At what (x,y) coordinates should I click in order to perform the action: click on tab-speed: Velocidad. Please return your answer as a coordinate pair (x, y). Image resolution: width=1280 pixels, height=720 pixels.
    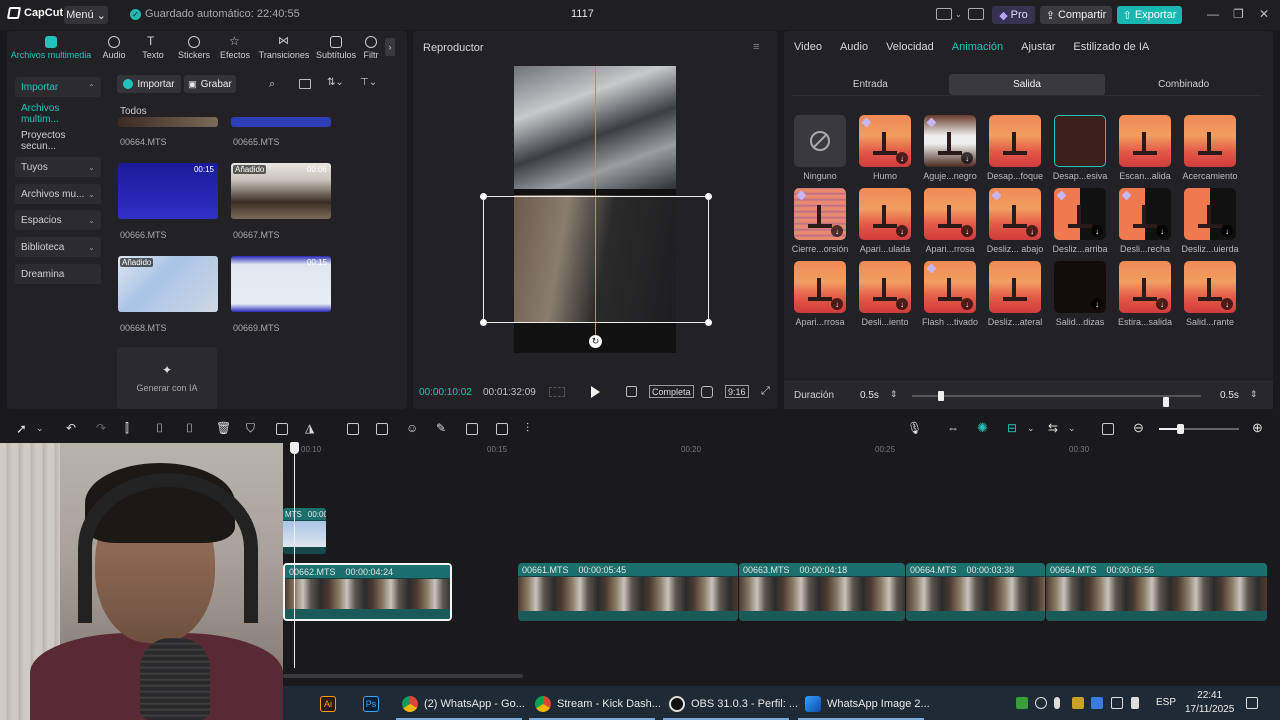
    Looking at the image, I should click on (910, 47).